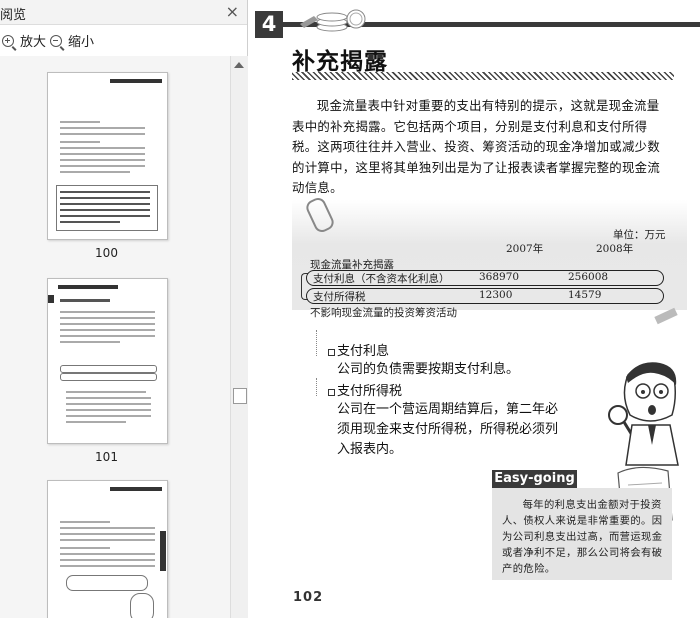 This screenshot has width=700, height=618. I want to click on pane-title: 阅览, so click(13, 15).